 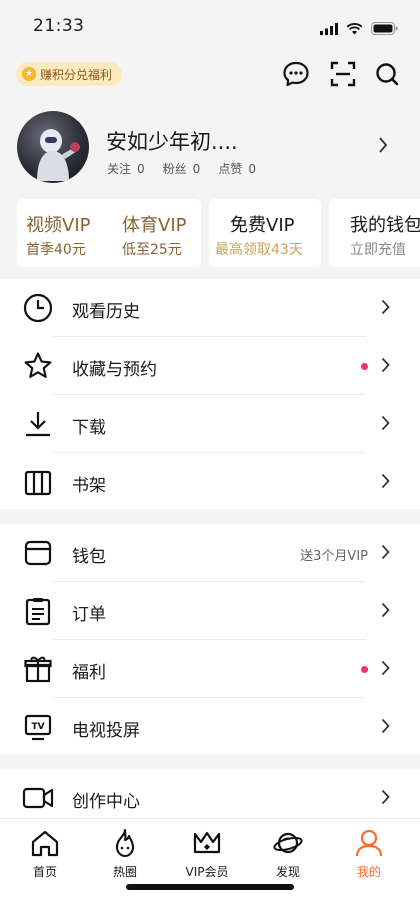 I want to click on star-icon: ★, so click(x=29, y=74).